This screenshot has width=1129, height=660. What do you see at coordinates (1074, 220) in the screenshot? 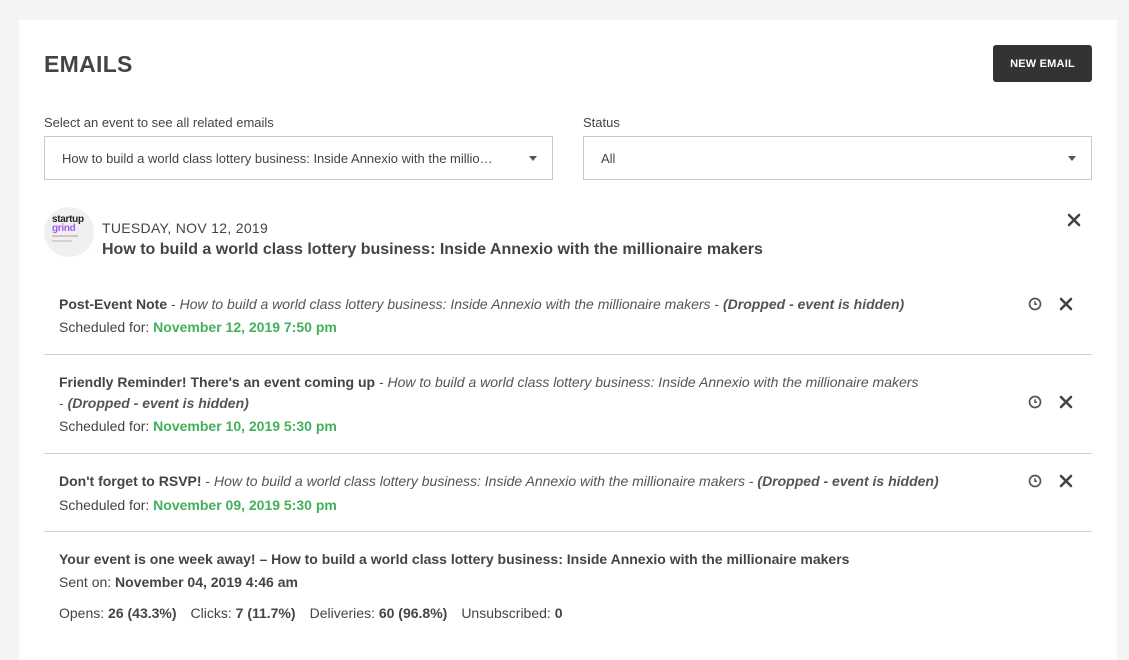
I see `close-icon` at bounding box center [1074, 220].